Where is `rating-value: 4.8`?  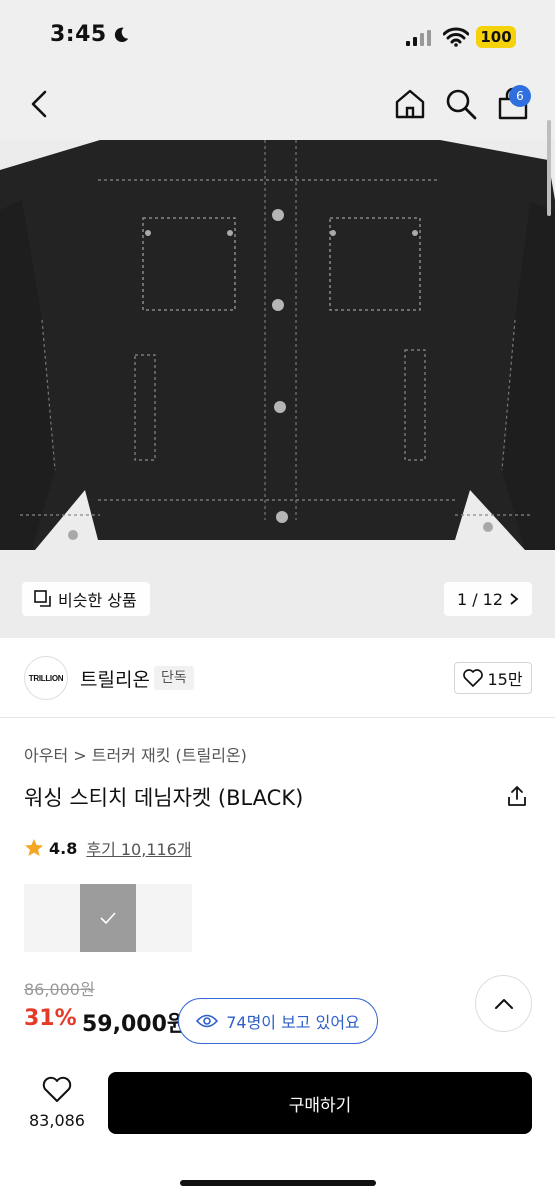 rating-value: 4.8 is located at coordinates (63, 848).